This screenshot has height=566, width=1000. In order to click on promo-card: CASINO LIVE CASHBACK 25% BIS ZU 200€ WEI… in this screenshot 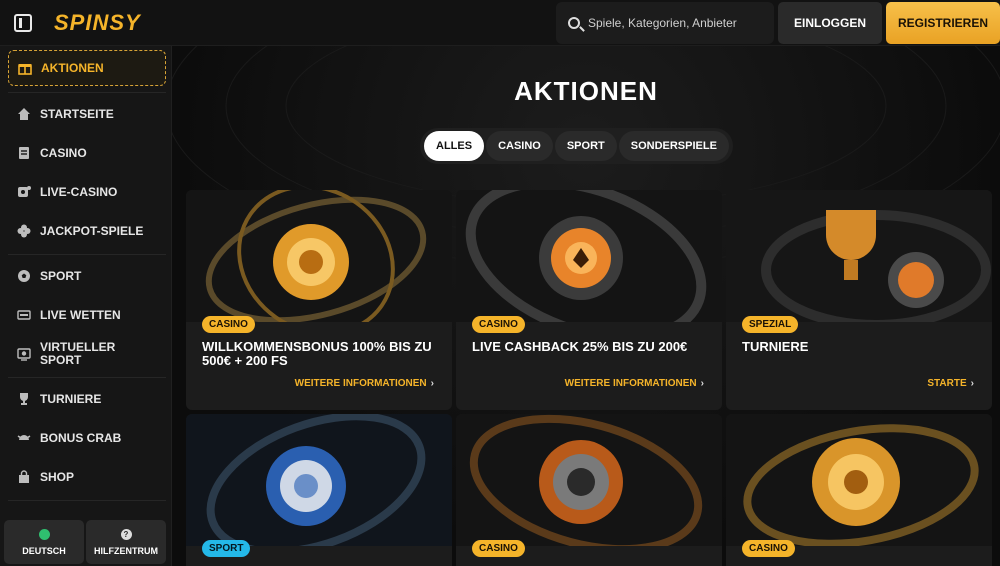, I will do `click(589, 300)`.